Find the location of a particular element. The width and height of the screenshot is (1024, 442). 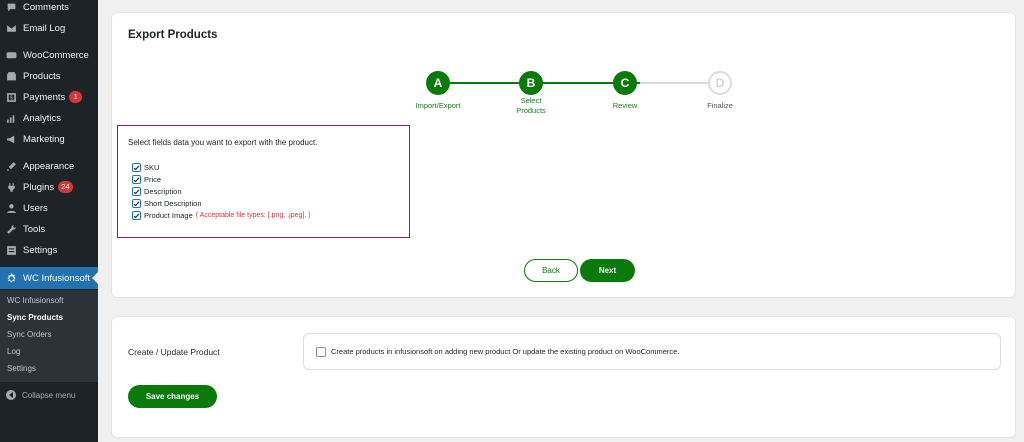

payments-count-badge: 1 is located at coordinates (76, 97).